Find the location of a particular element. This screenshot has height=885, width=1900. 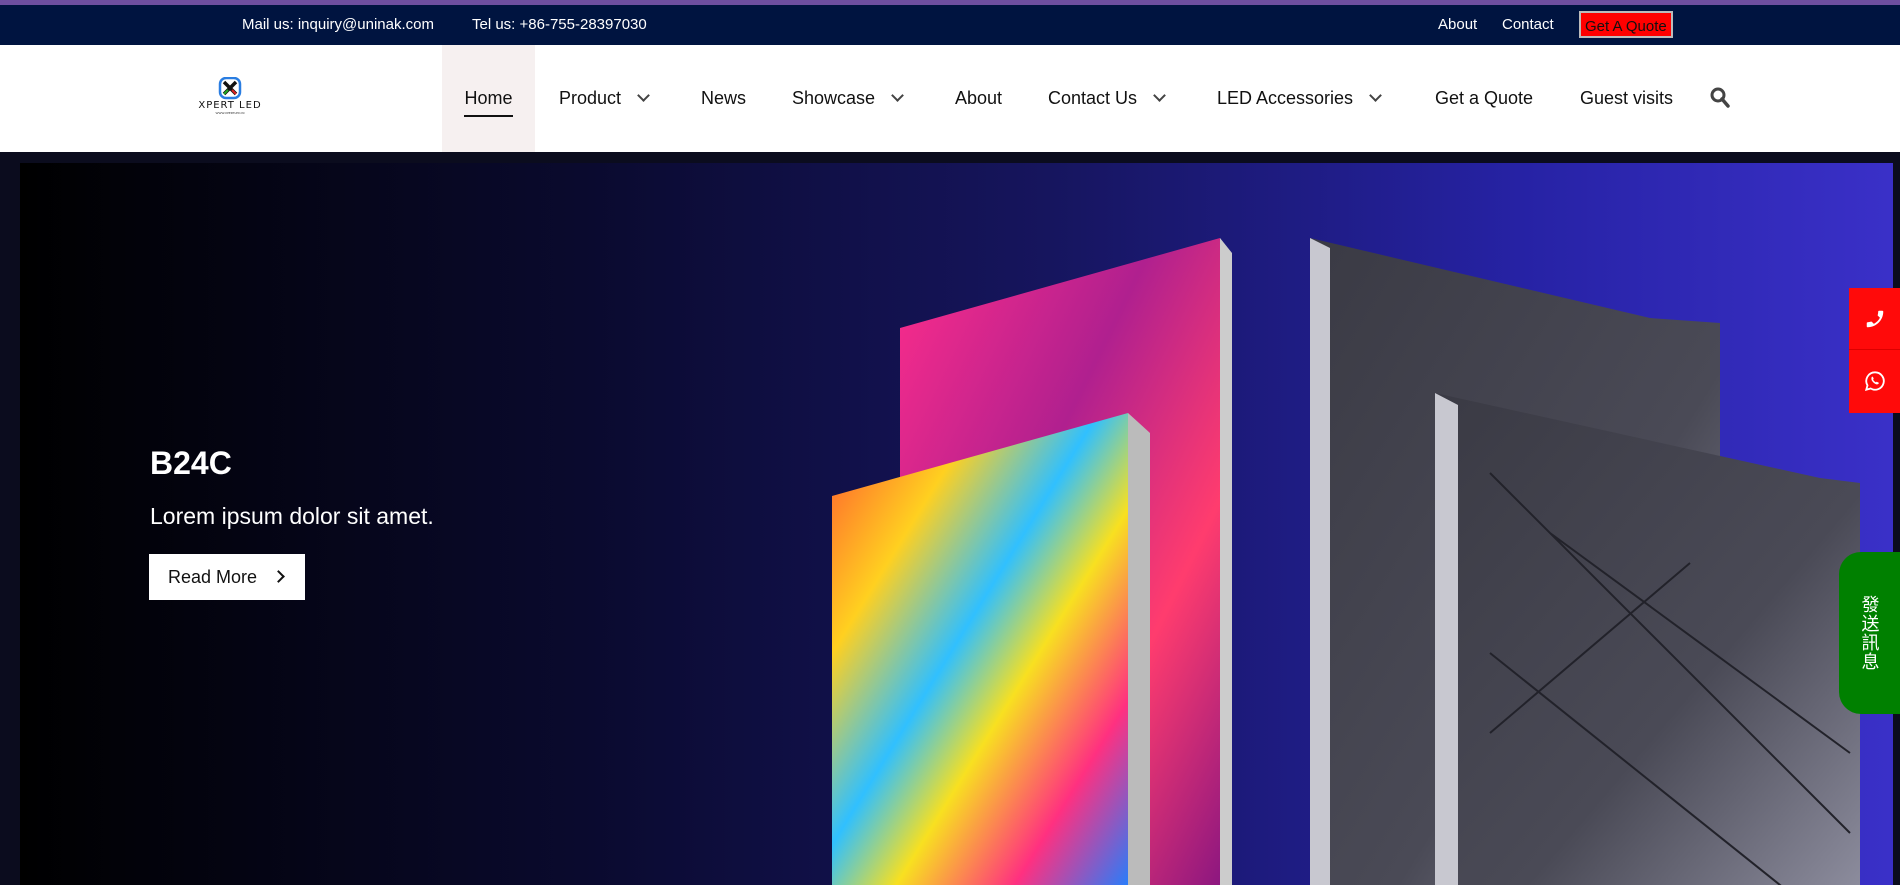

whatsapp-button is located at coordinates (1874, 381).